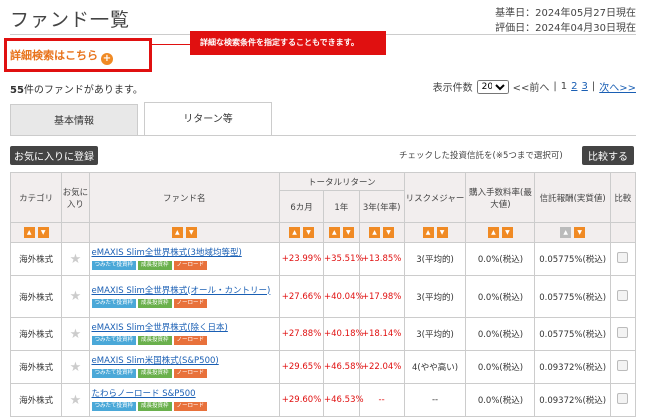 The image size is (650, 420). I want to click on cell-trust-fee: 0.09372%(税込), so click(572, 400).